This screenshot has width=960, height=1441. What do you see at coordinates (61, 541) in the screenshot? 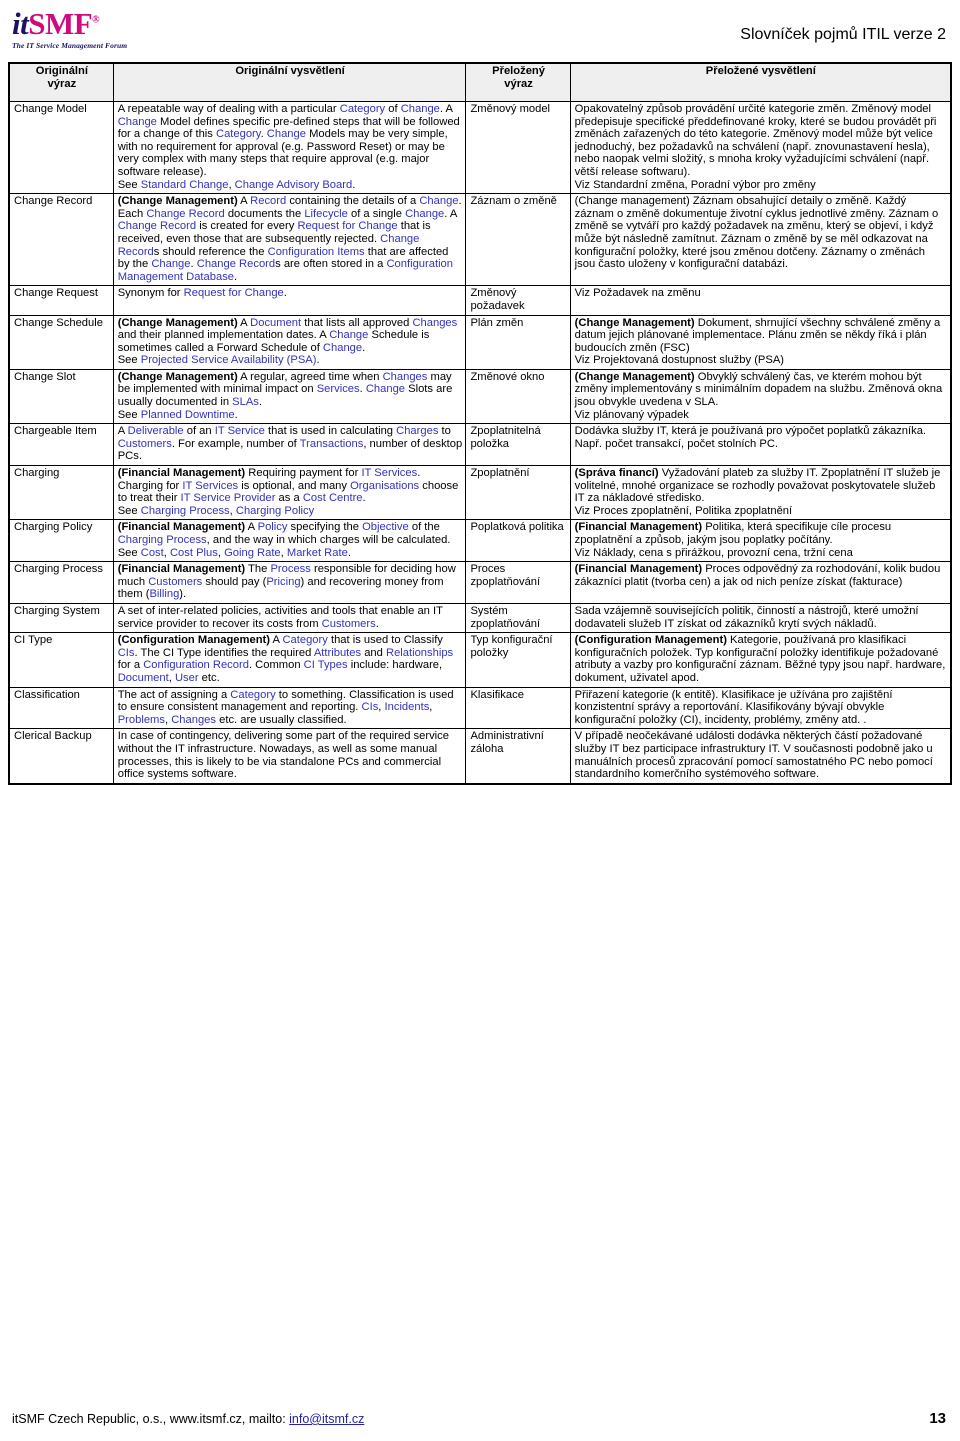
I see `cell-original-term: Charging Policy` at bounding box center [61, 541].